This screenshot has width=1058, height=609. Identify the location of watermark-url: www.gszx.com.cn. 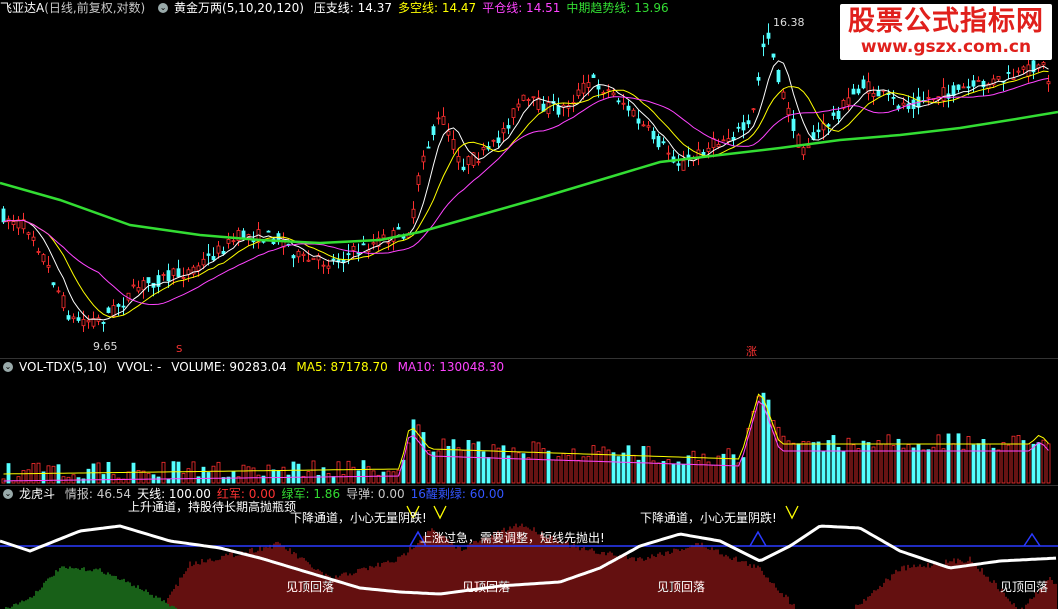
(946, 47).